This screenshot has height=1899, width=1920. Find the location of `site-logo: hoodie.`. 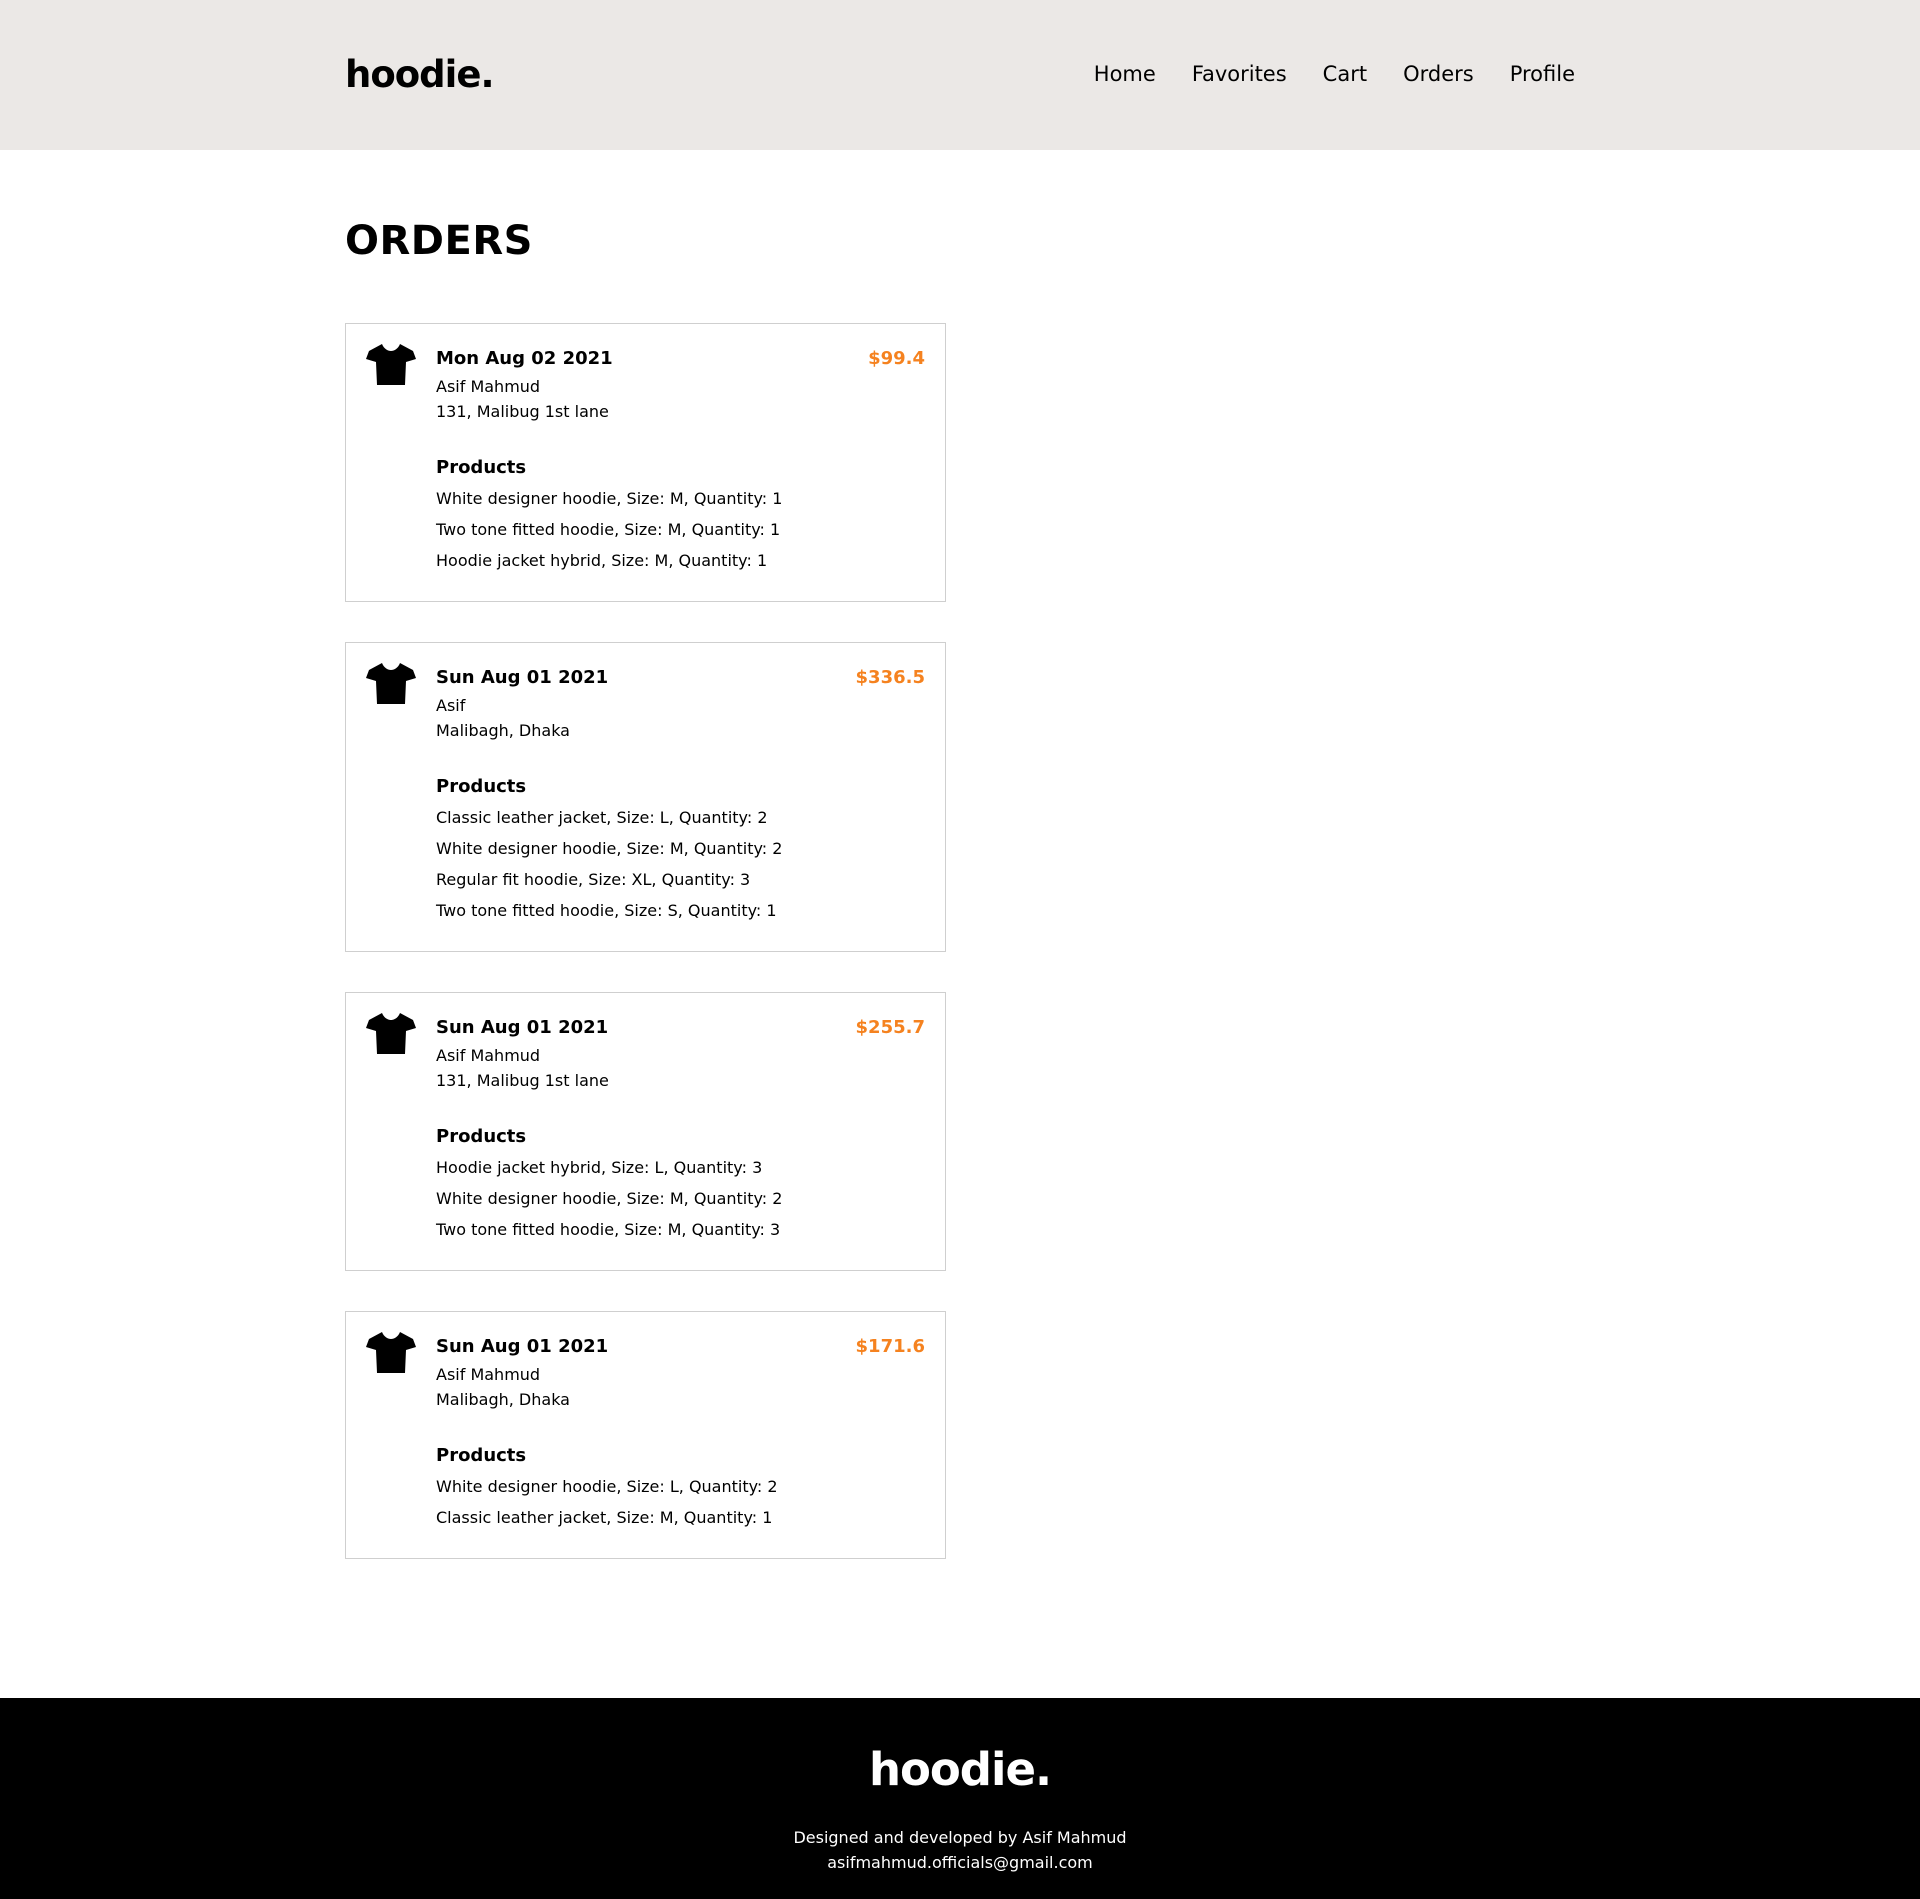

site-logo: hoodie. is located at coordinates (419, 75).